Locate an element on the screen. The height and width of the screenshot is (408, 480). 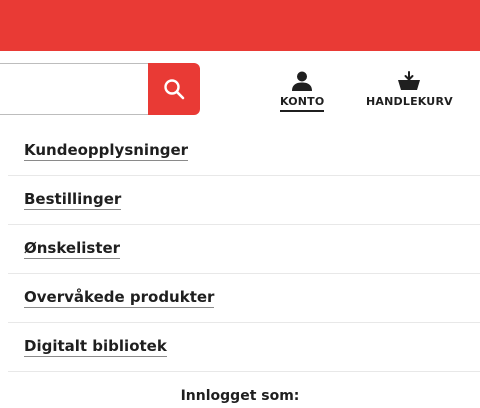
cart-label: HANDLEKURV is located at coordinates (409, 101).